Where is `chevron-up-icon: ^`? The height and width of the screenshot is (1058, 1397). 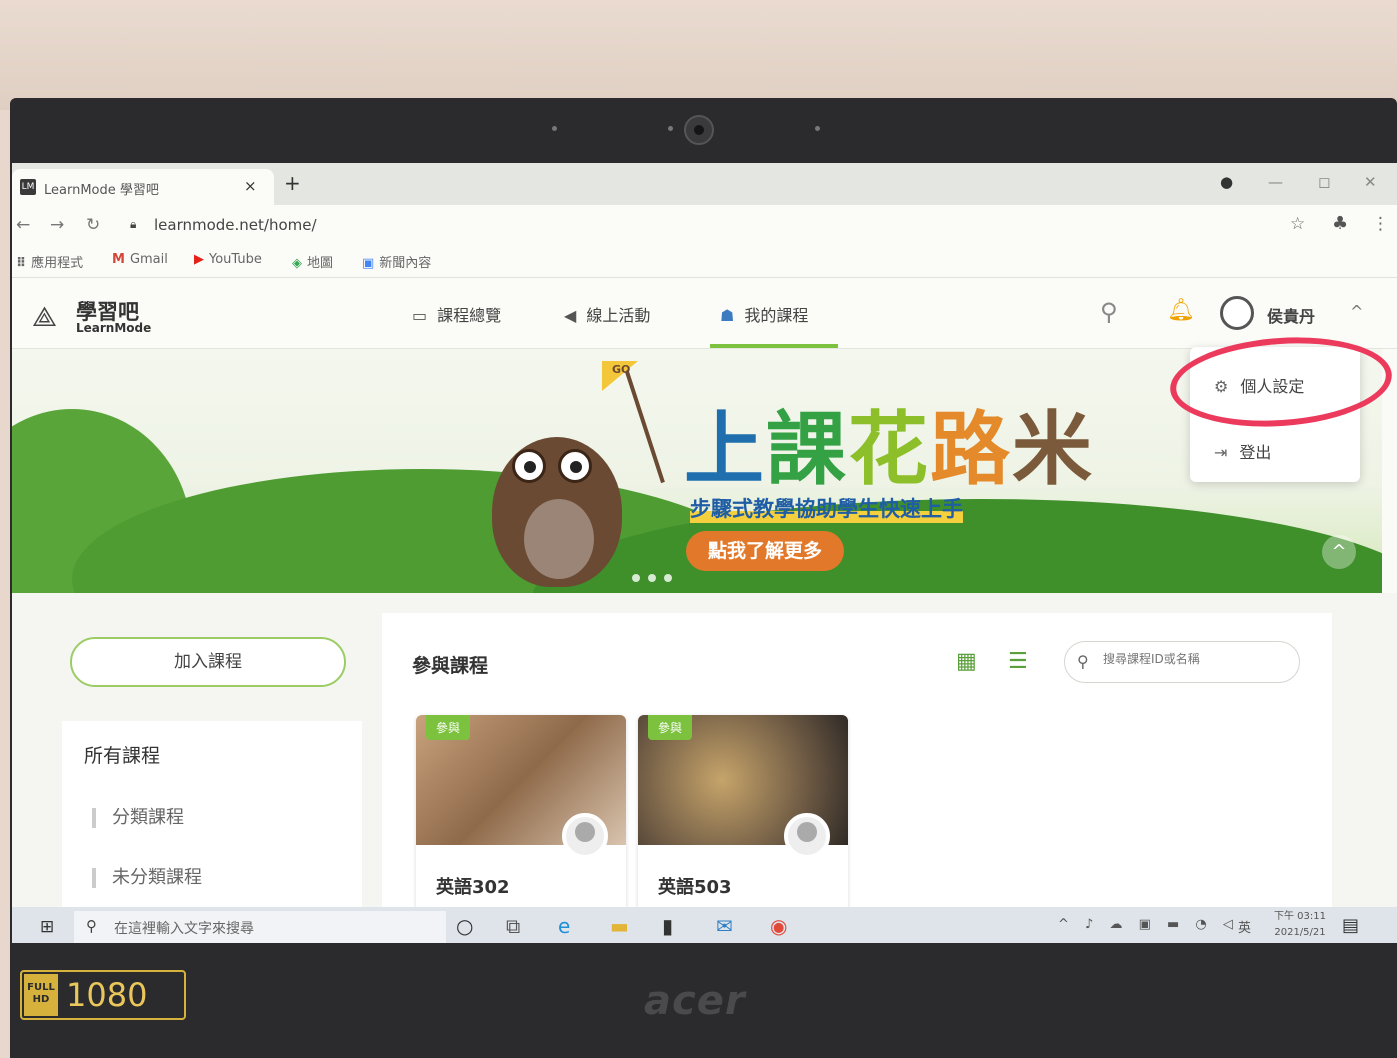 chevron-up-icon: ^ is located at coordinates (1356, 311).